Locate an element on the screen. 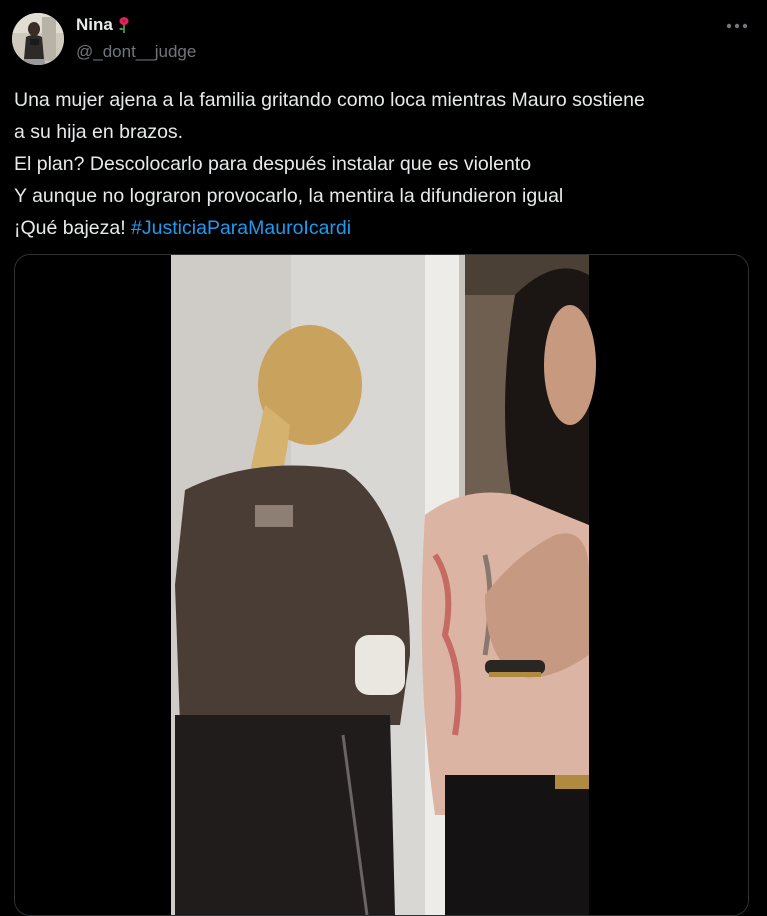  more-button is located at coordinates (737, 26).